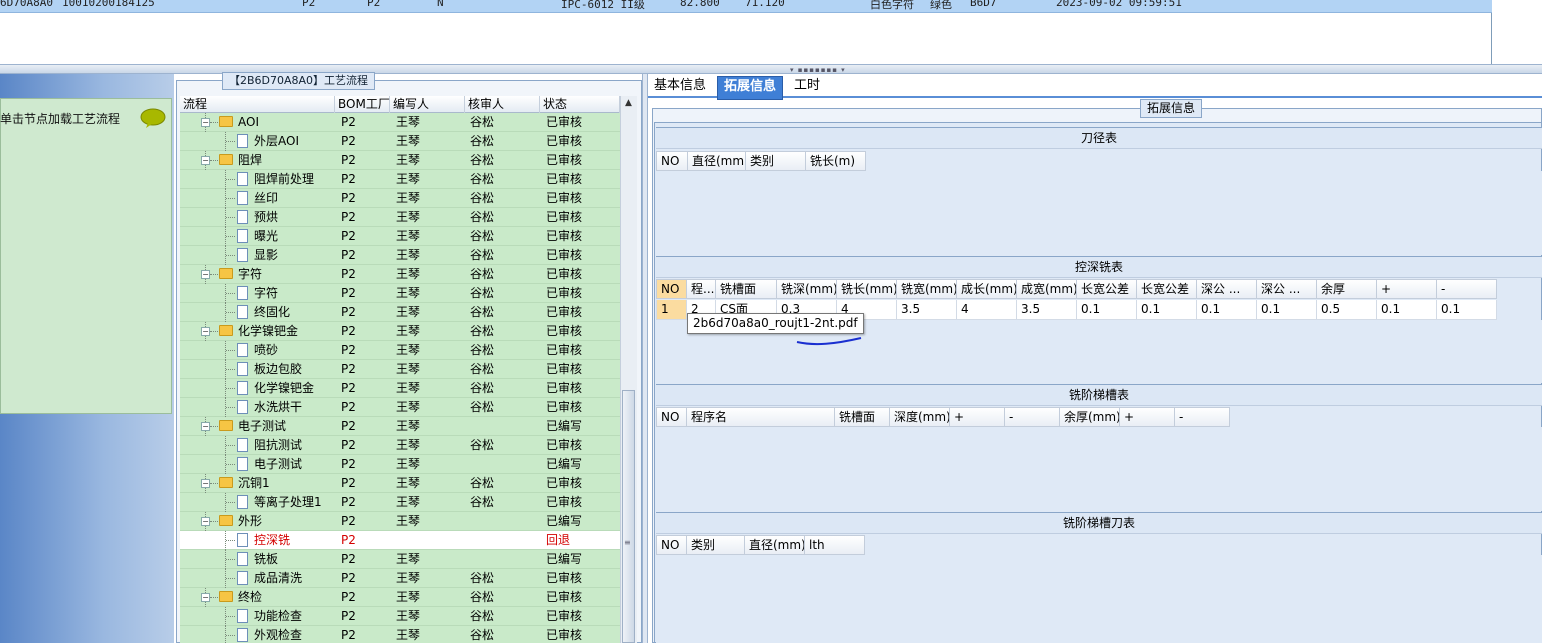 Image resolution: width=1542 pixels, height=643 pixels. What do you see at coordinates (628, 105) in the screenshot?
I see `scroll-up-arrow-icon: ▲` at bounding box center [628, 105].